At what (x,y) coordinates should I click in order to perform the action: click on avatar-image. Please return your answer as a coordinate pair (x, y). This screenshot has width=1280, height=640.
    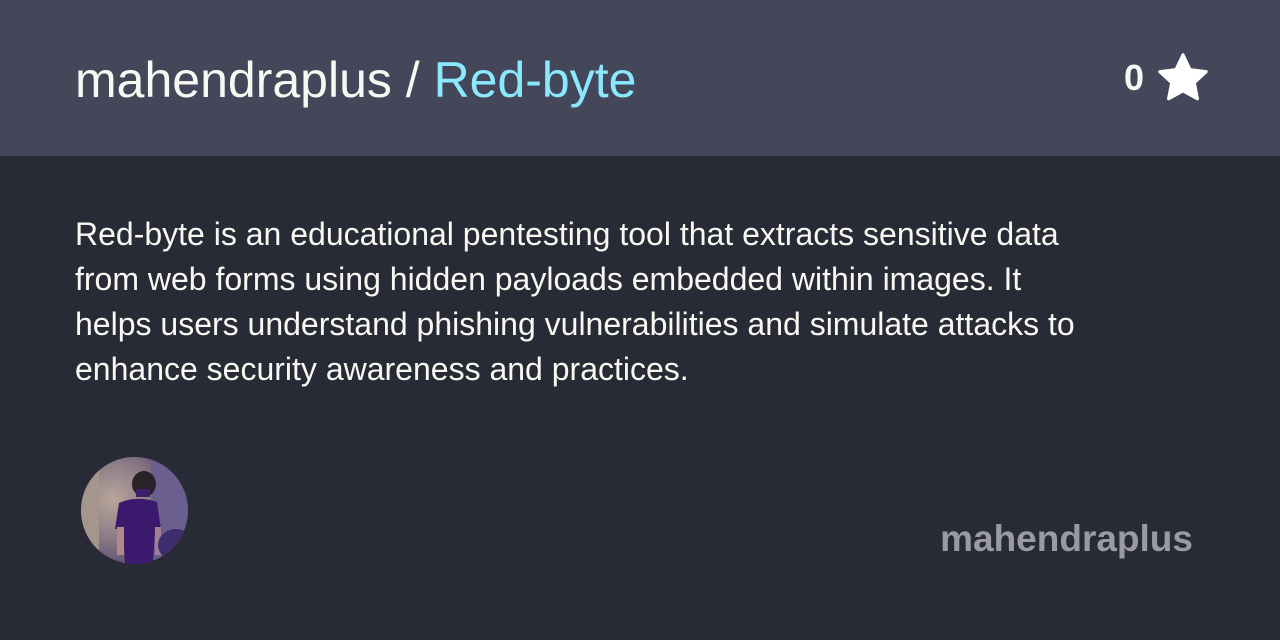
    Looking at the image, I should click on (134, 510).